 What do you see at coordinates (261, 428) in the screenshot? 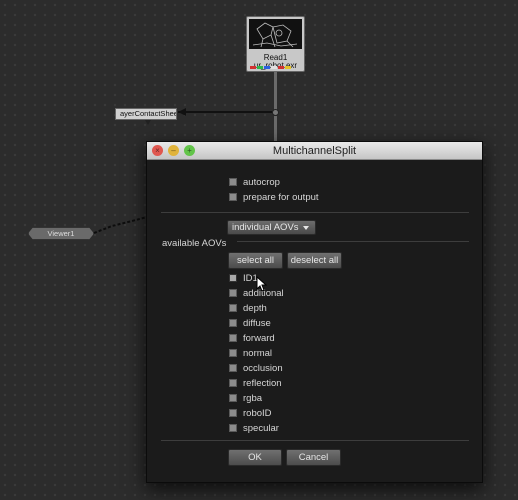
I see `aov-label: specular` at bounding box center [261, 428].